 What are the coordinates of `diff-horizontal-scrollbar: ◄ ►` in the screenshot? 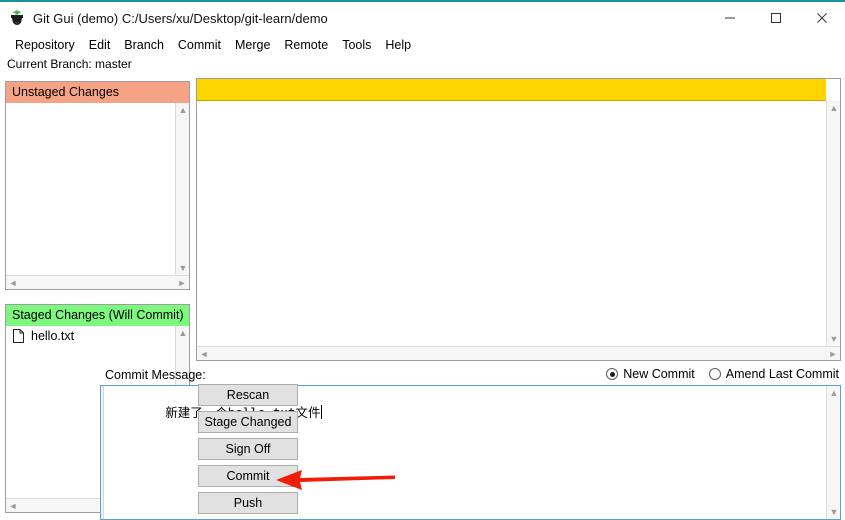 It's located at (518, 353).